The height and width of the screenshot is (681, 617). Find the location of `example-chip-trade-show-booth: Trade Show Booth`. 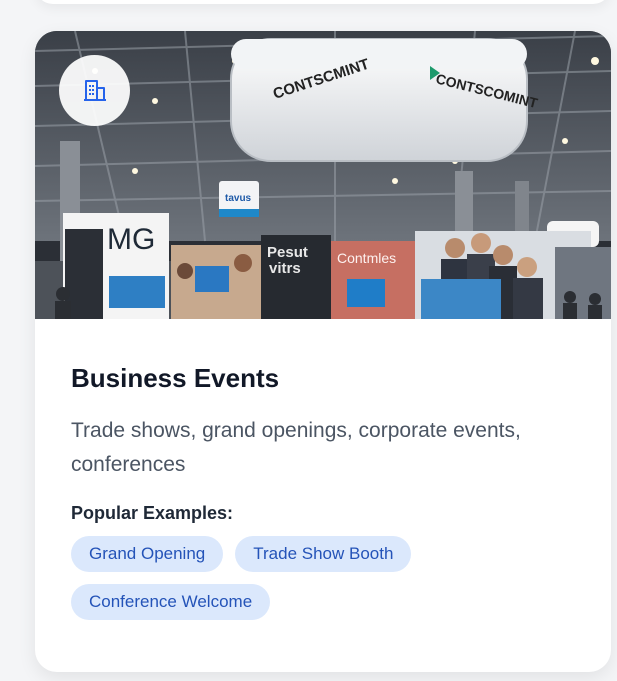

example-chip-trade-show-booth: Trade Show Booth is located at coordinates (323, 554).